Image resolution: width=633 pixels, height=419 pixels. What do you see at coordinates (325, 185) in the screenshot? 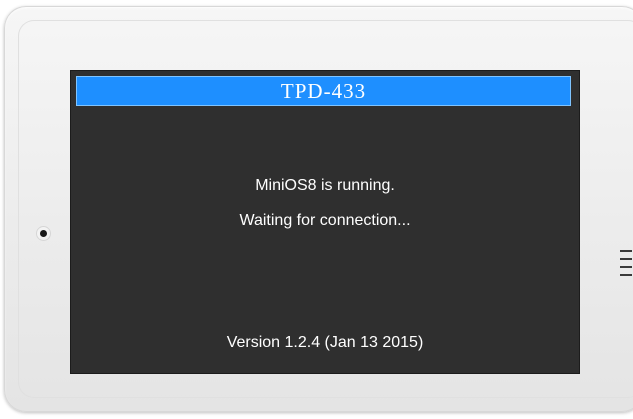
I see `status-message-running: MiniOS8 is running.` at bounding box center [325, 185].